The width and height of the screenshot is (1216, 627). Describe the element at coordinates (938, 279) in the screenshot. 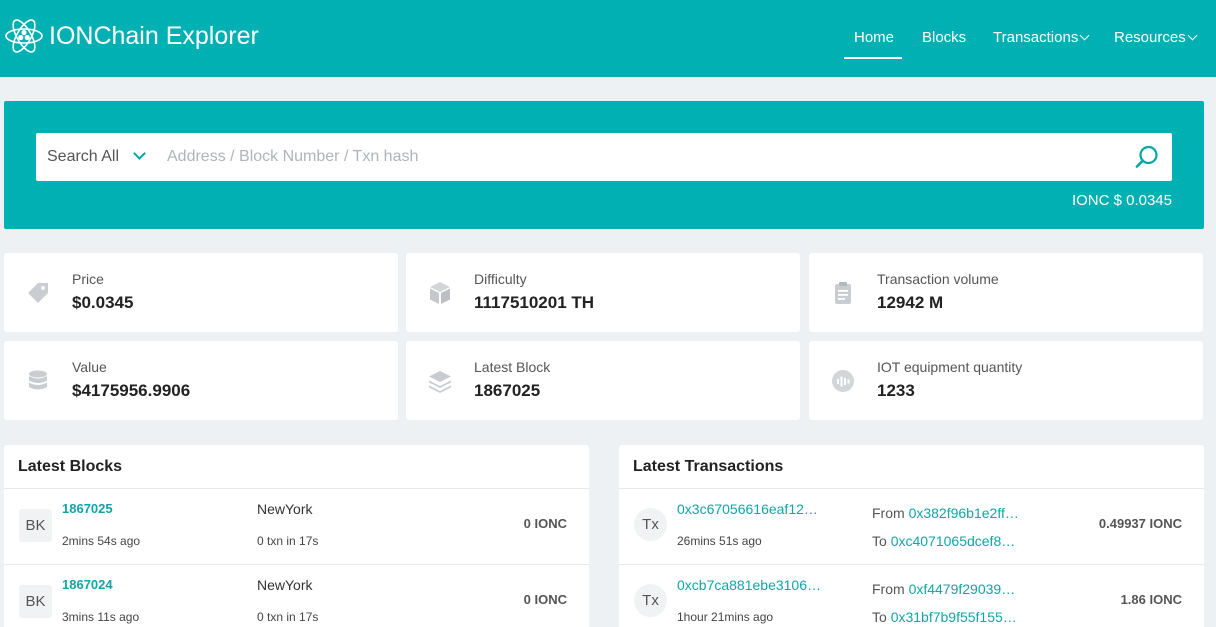

I see `stat-label: Transaction volume` at that location.